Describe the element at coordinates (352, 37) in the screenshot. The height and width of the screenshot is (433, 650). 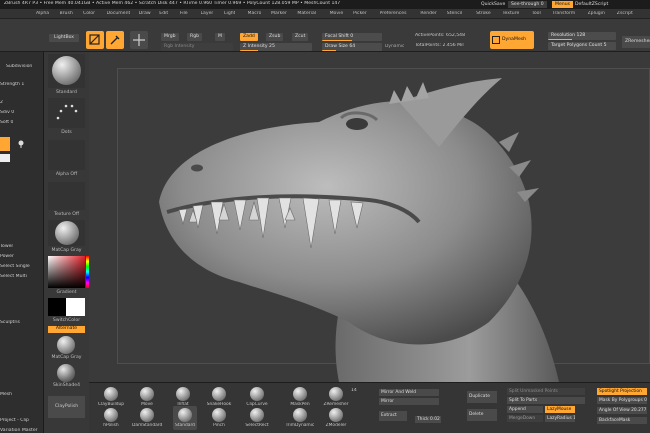
I see `focal-shift-slider: Focal Shift 0` at that location.